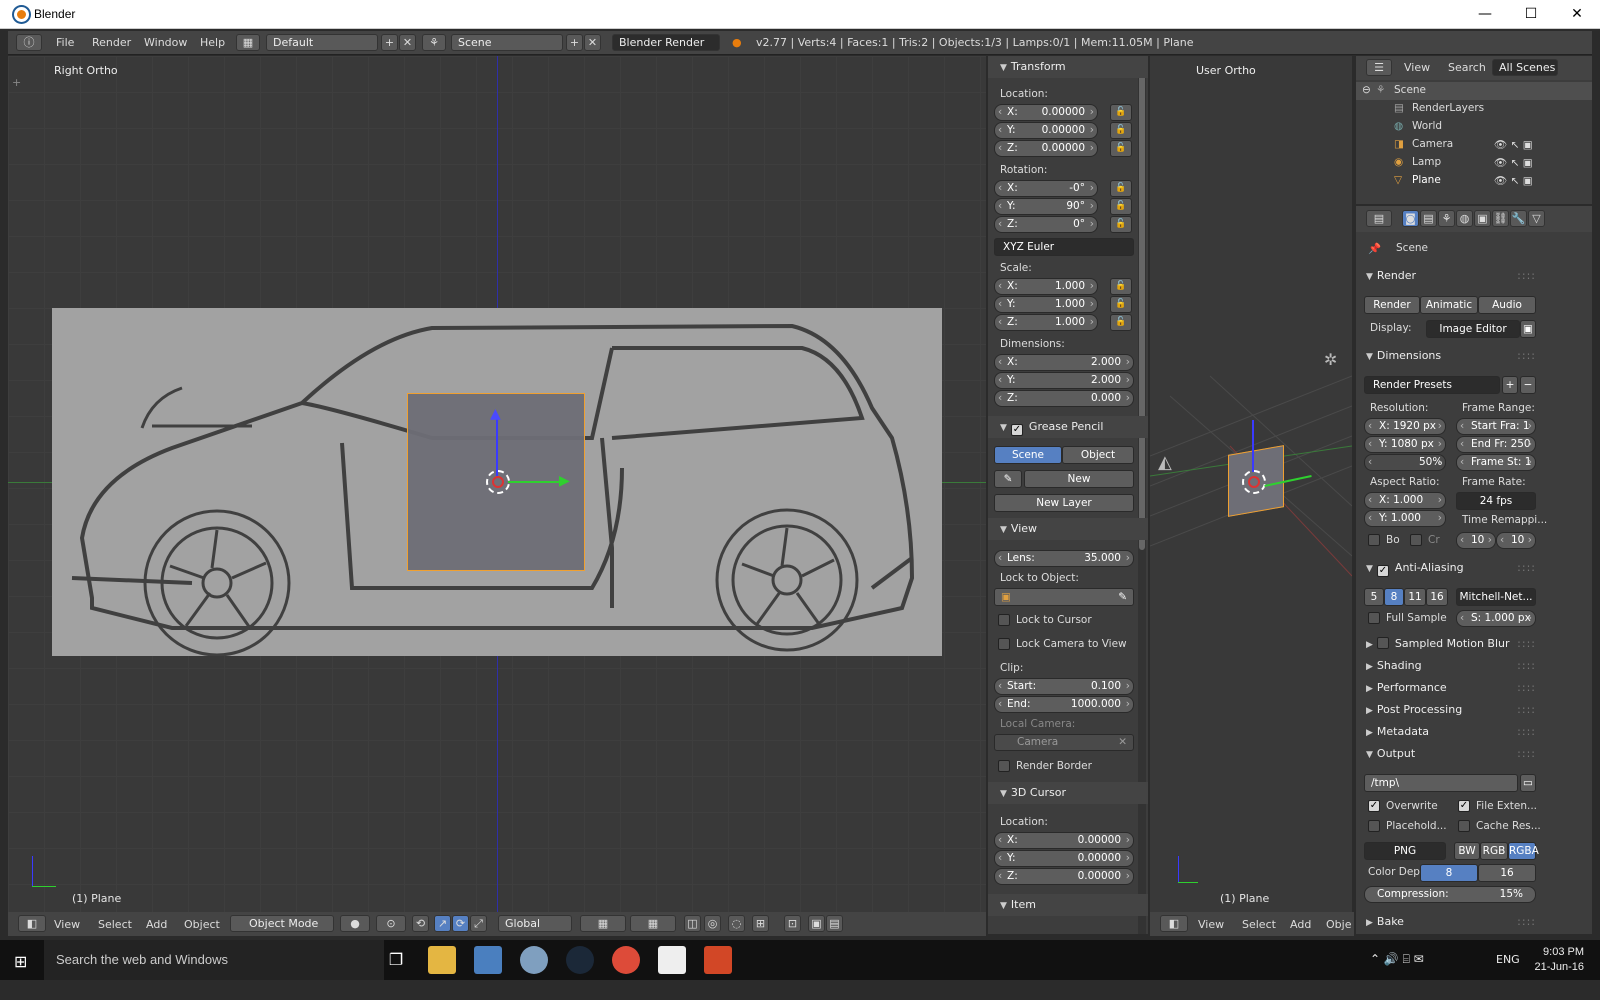 The image size is (1600, 1000). Describe the element at coordinates (1028, 455) in the screenshot. I see `grease-scene-button: Scene` at that location.